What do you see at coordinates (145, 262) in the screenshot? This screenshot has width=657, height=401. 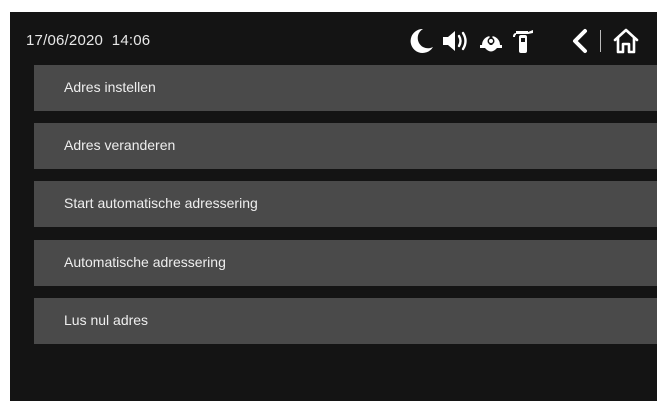 I see `menu-item-label: Automatische adressering` at bounding box center [145, 262].